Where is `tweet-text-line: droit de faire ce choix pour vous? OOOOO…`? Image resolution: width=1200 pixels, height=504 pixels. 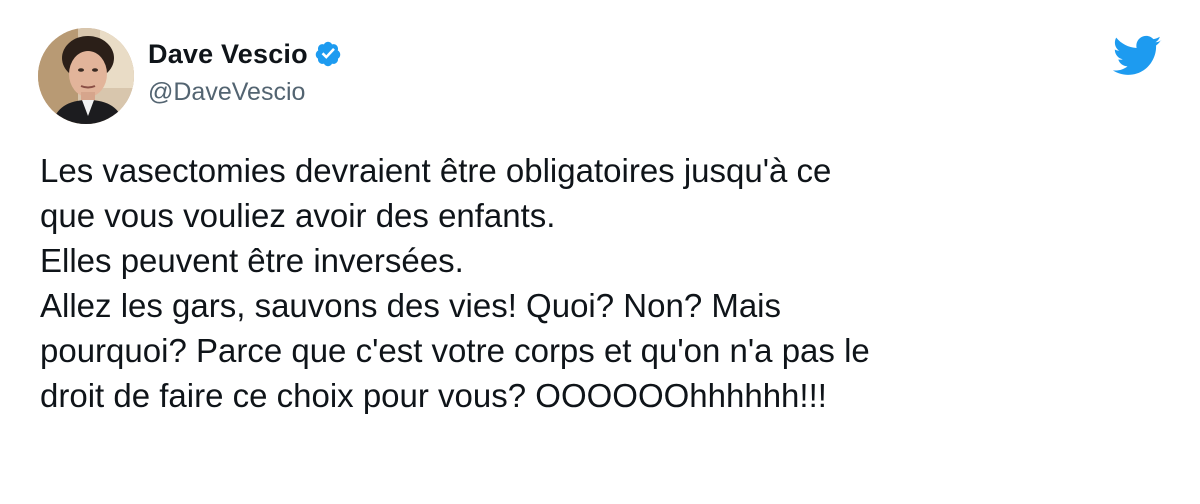 tweet-text-line: droit de faire ce choix pour vous? OOOOO… is located at coordinates (433, 395).